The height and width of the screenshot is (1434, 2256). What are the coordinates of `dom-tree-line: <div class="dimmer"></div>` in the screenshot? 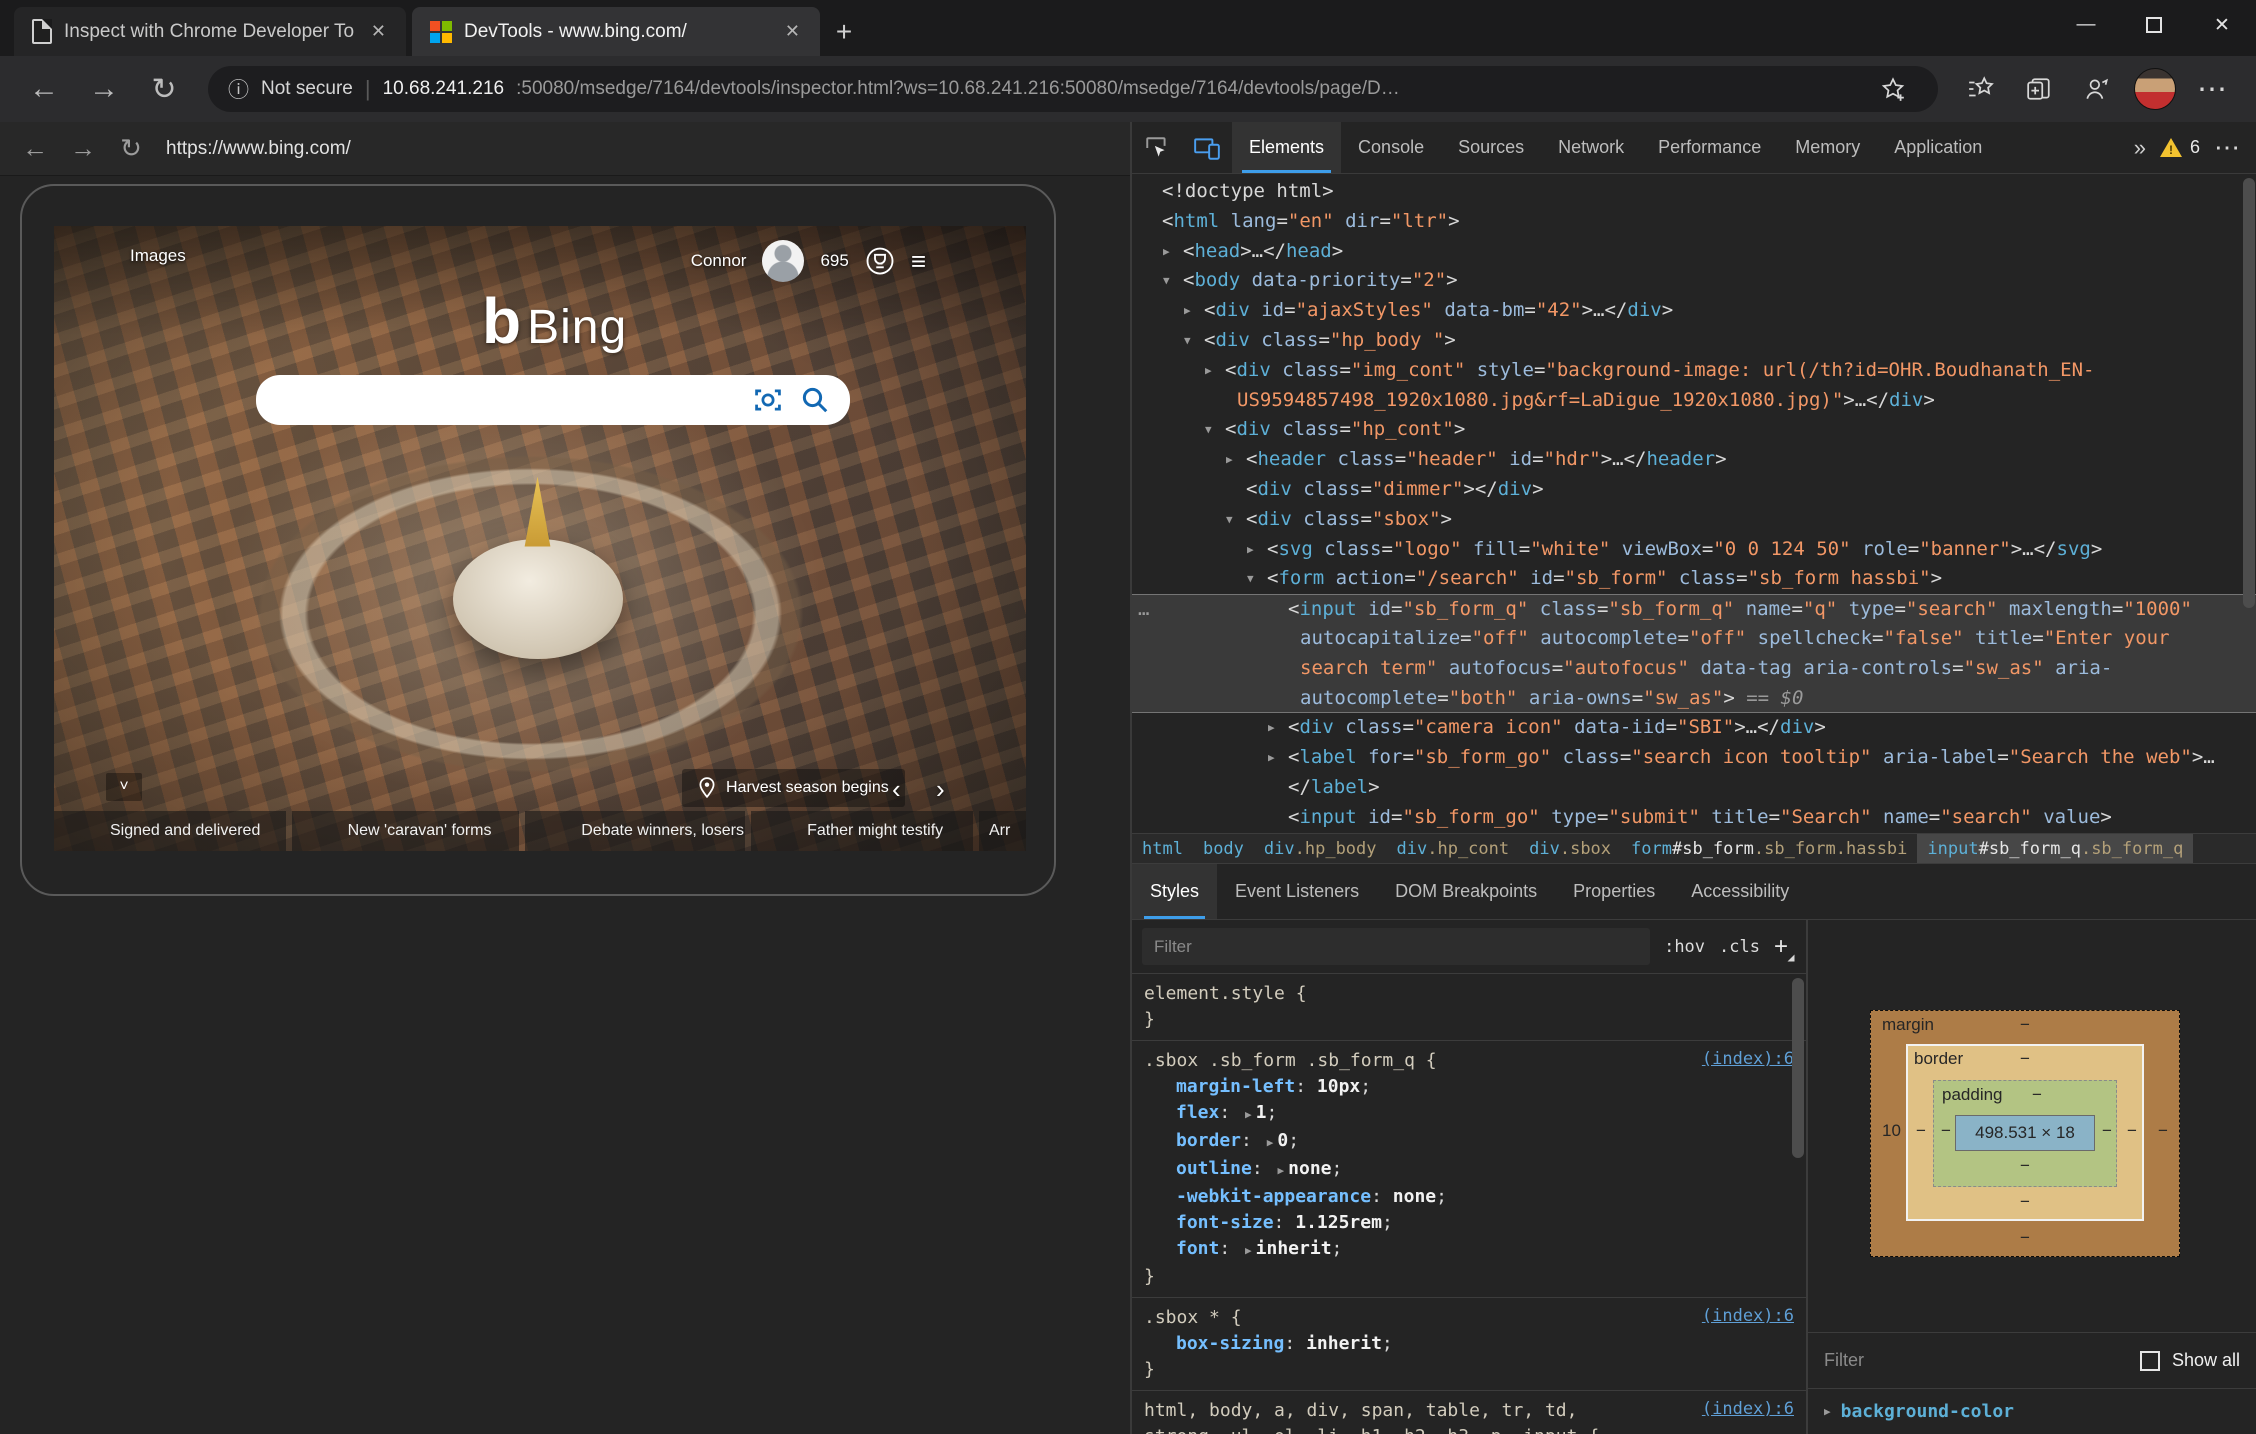 It's located at (1694, 490).